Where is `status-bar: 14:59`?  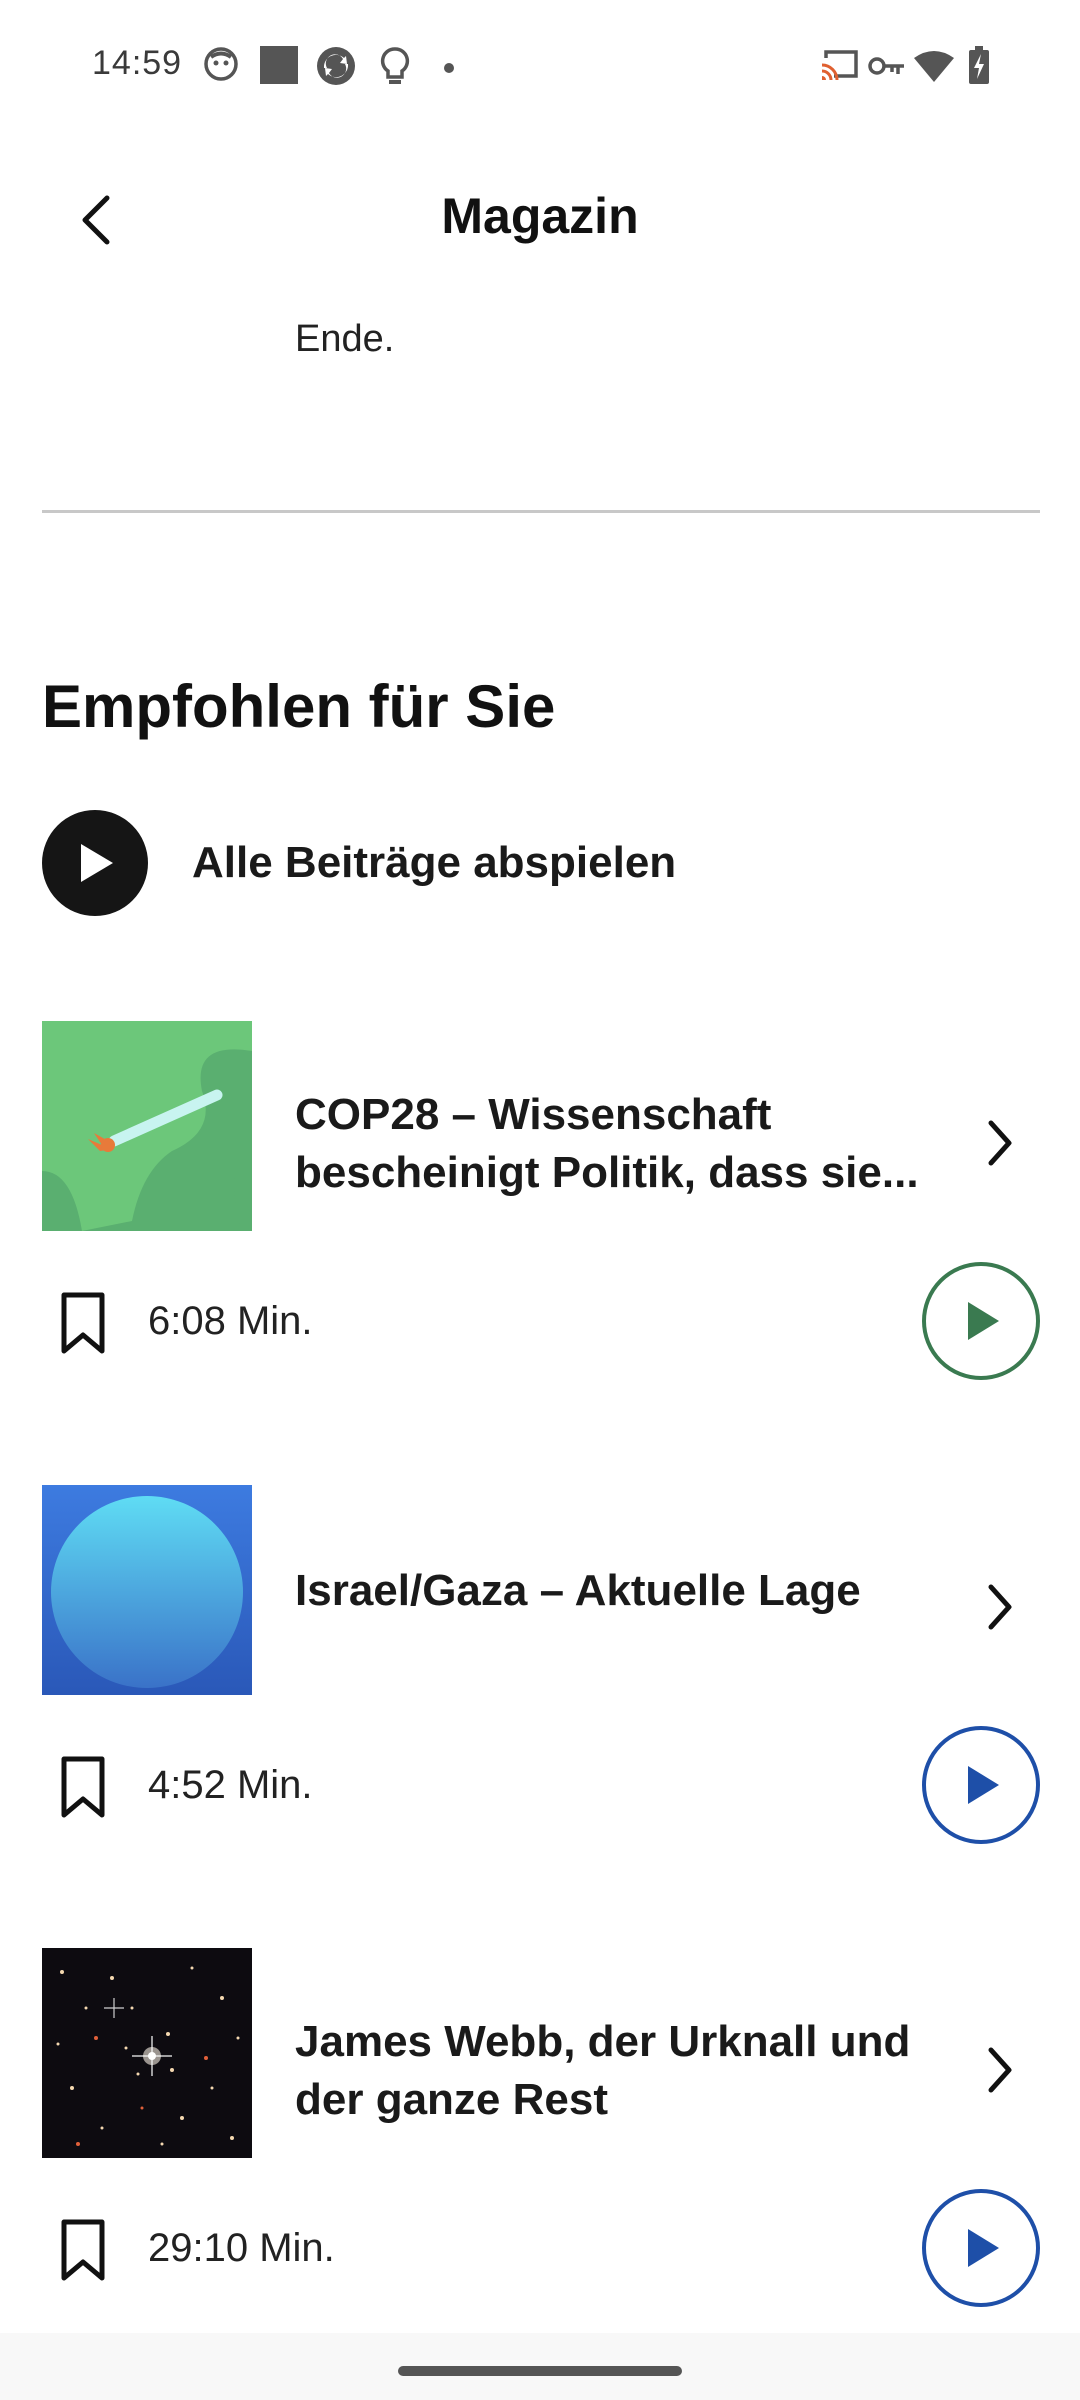 status-bar: 14:59 is located at coordinates (540, 67).